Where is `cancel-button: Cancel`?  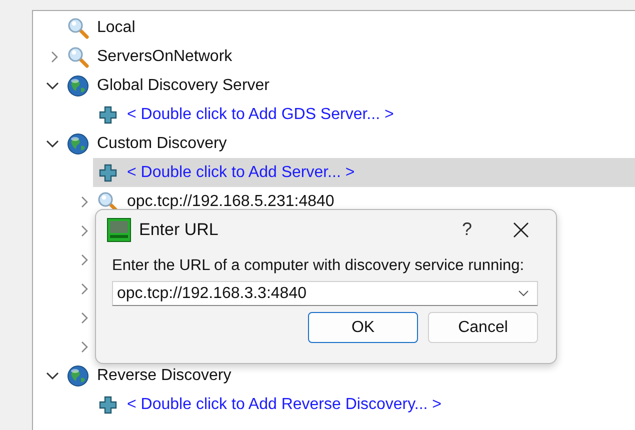
cancel-button: Cancel is located at coordinates (483, 327).